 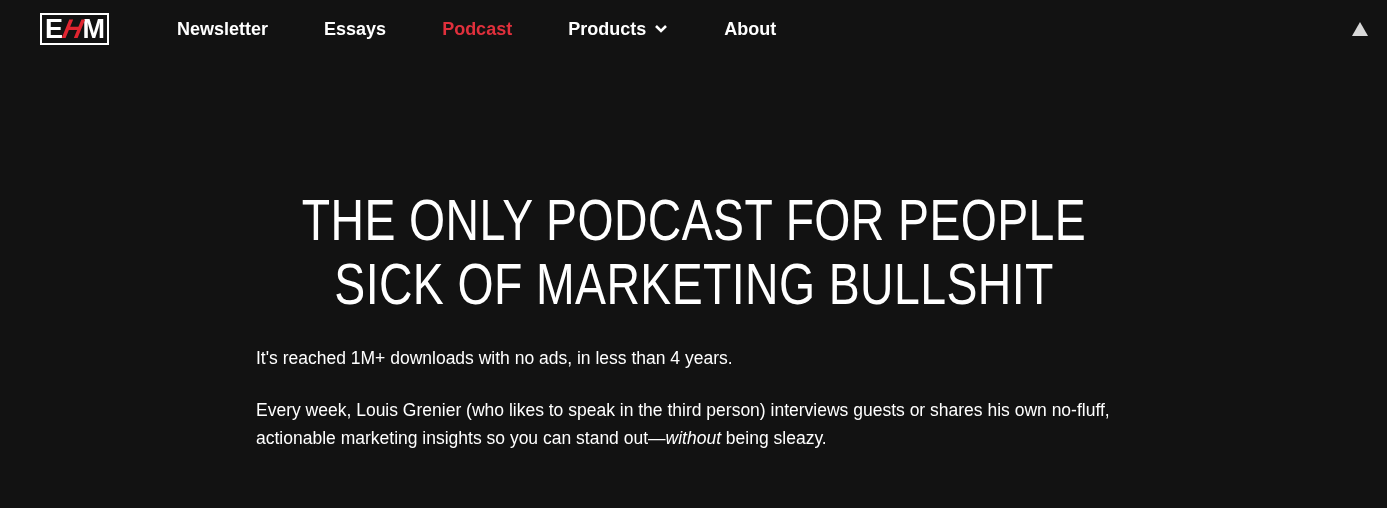 What do you see at coordinates (661, 29) in the screenshot?
I see `chevron-down-icon` at bounding box center [661, 29].